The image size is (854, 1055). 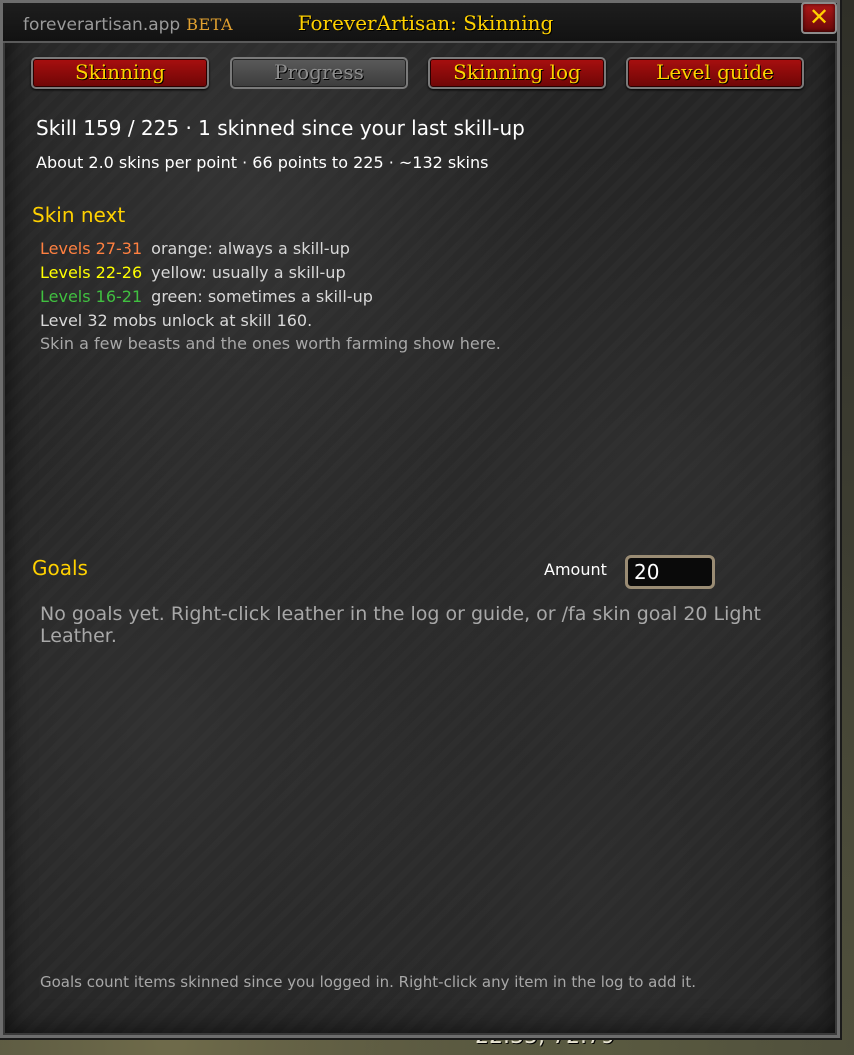 I want to click on amount-label: Amount, so click(x=575, y=569).